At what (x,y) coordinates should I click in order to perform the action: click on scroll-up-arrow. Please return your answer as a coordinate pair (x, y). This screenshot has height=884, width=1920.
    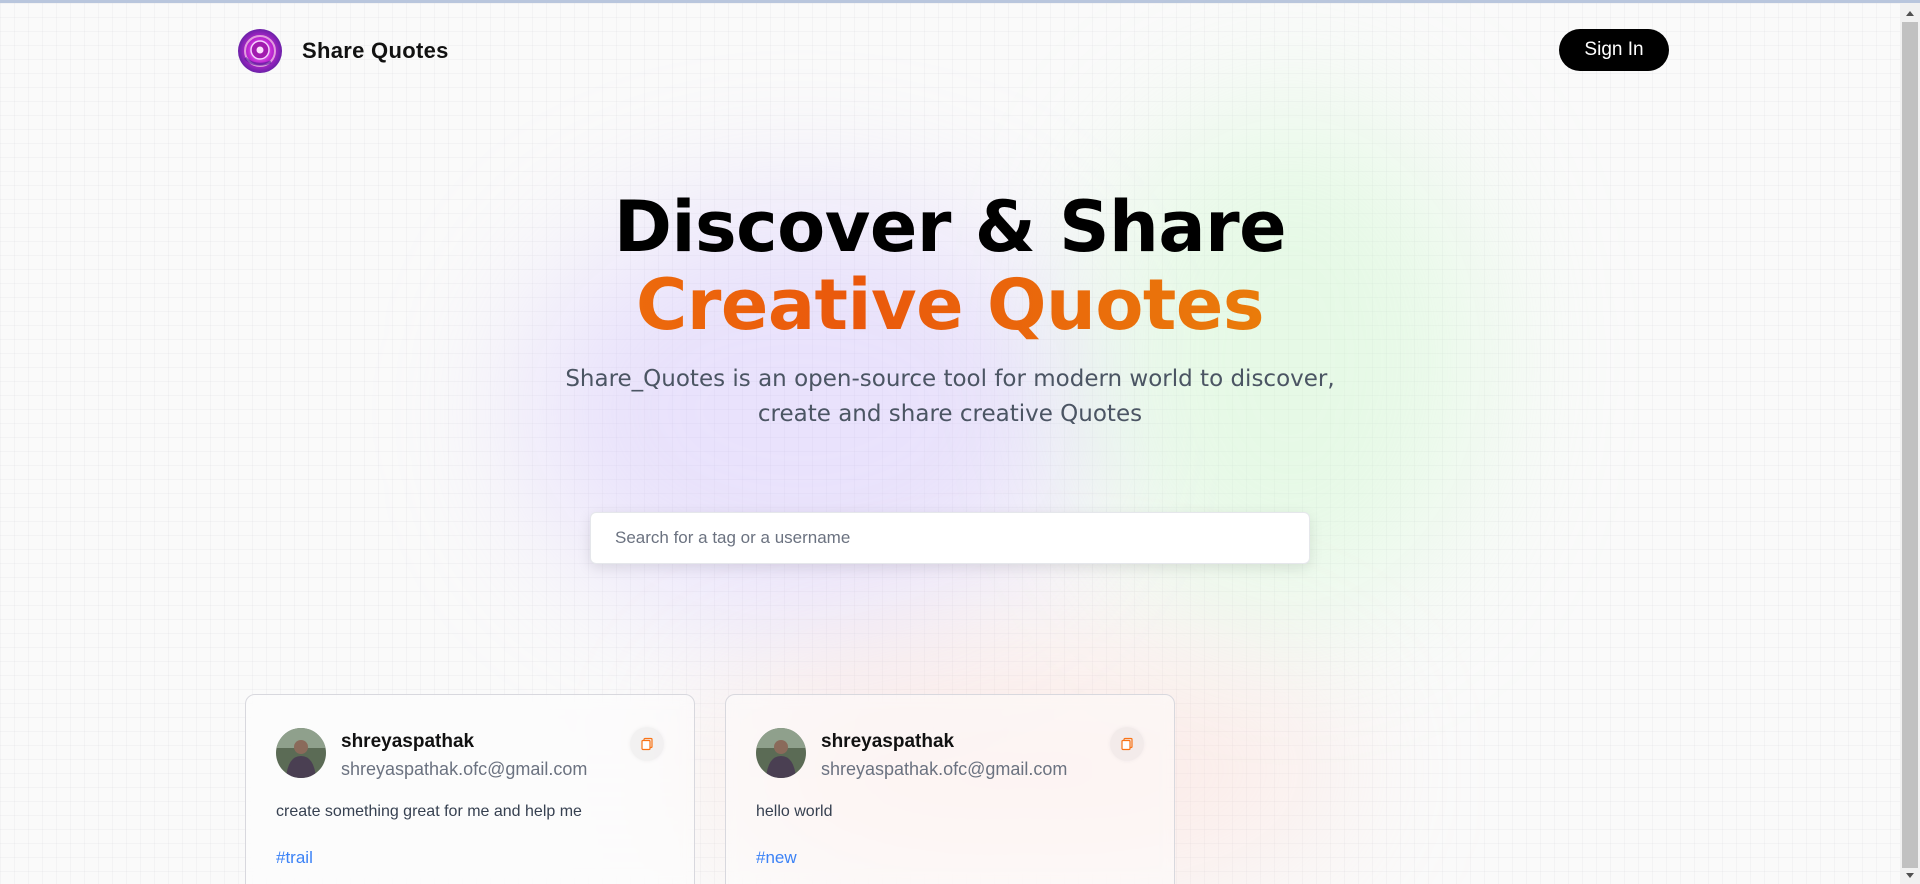
    Looking at the image, I should click on (1910, 12).